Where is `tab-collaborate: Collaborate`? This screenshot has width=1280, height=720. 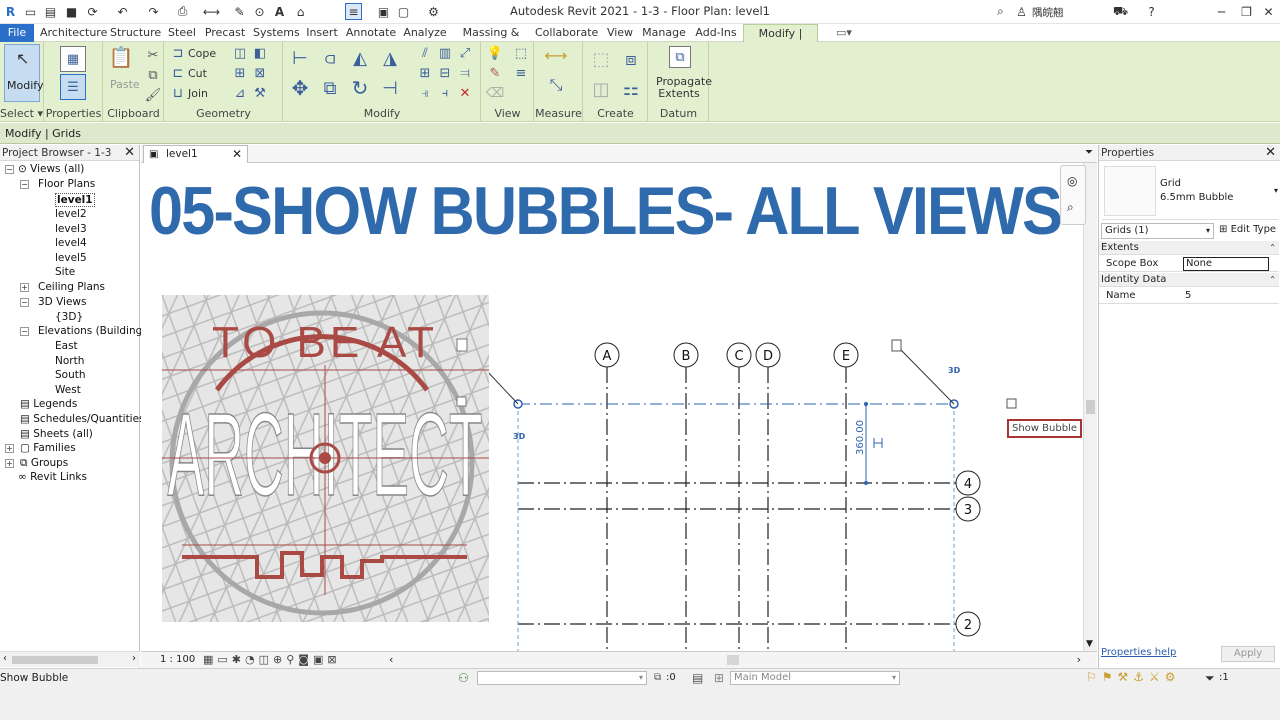
tab-collaborate: Collaborate is located at coordinates (566, 33).